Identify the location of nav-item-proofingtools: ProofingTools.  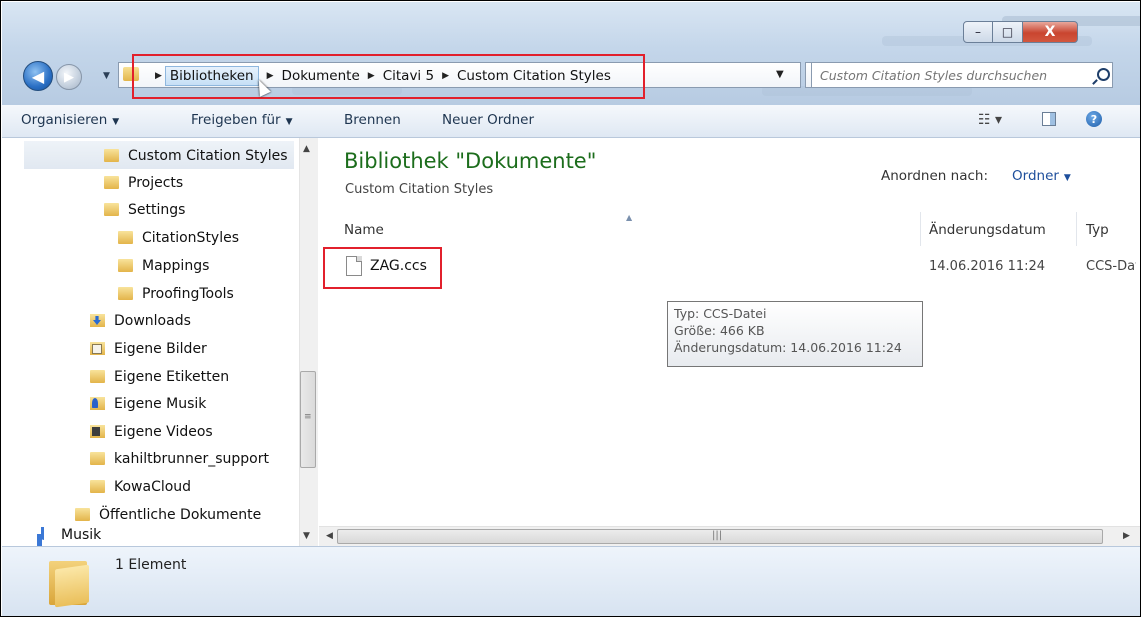
(176, 293).